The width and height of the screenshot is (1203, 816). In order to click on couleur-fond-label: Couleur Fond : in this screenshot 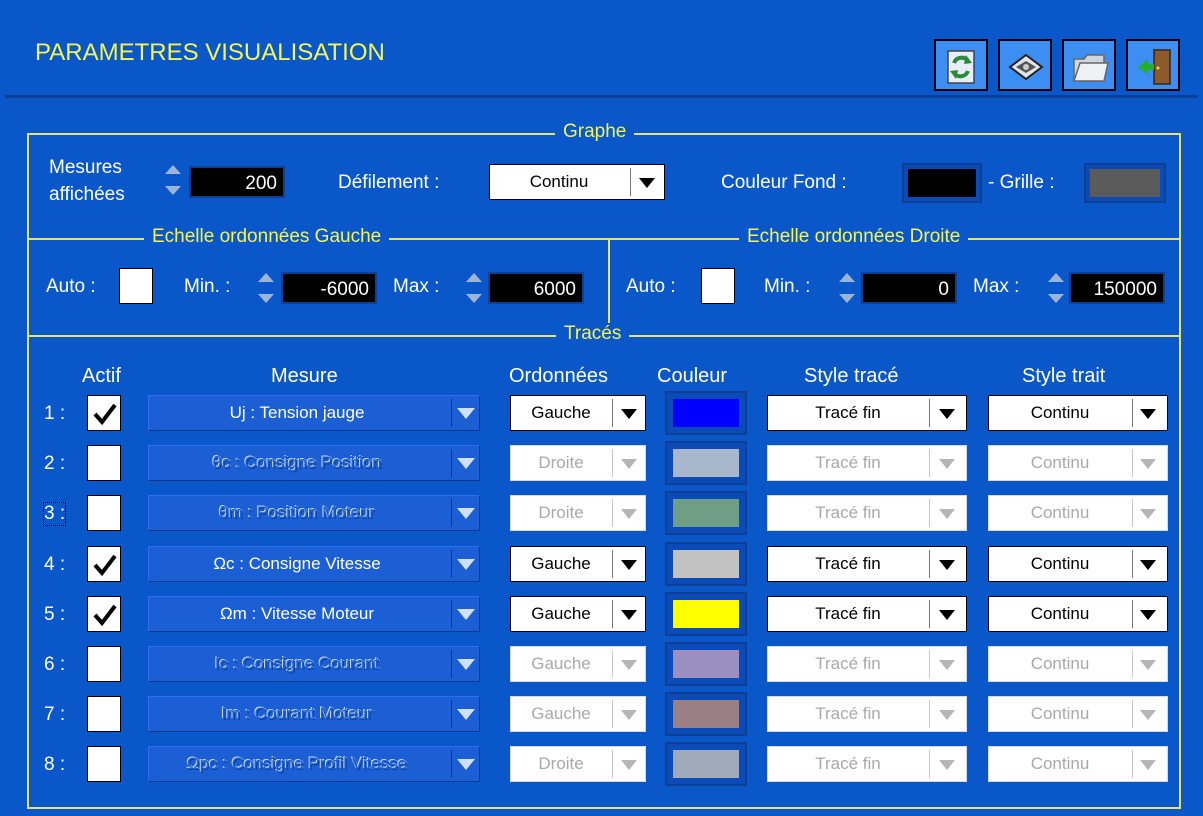, I will do `click(784, 182)`.